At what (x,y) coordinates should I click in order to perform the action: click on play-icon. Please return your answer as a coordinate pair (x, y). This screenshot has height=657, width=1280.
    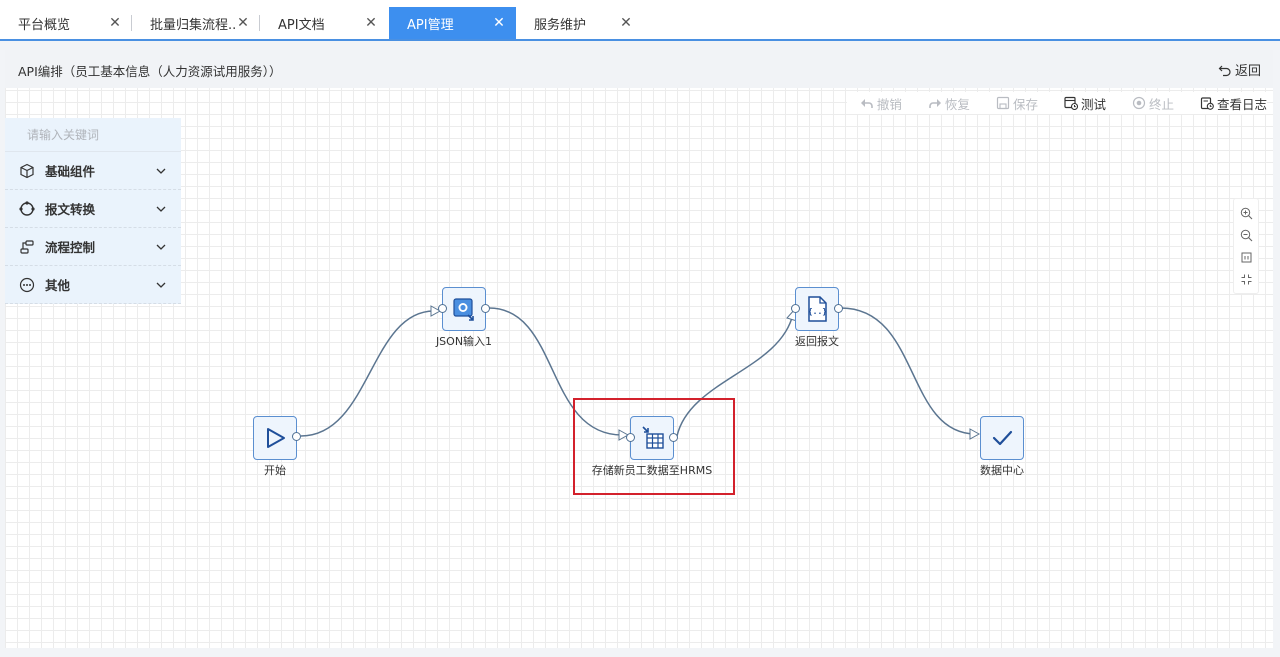
    Looking at the image, I should click on (276, 438).